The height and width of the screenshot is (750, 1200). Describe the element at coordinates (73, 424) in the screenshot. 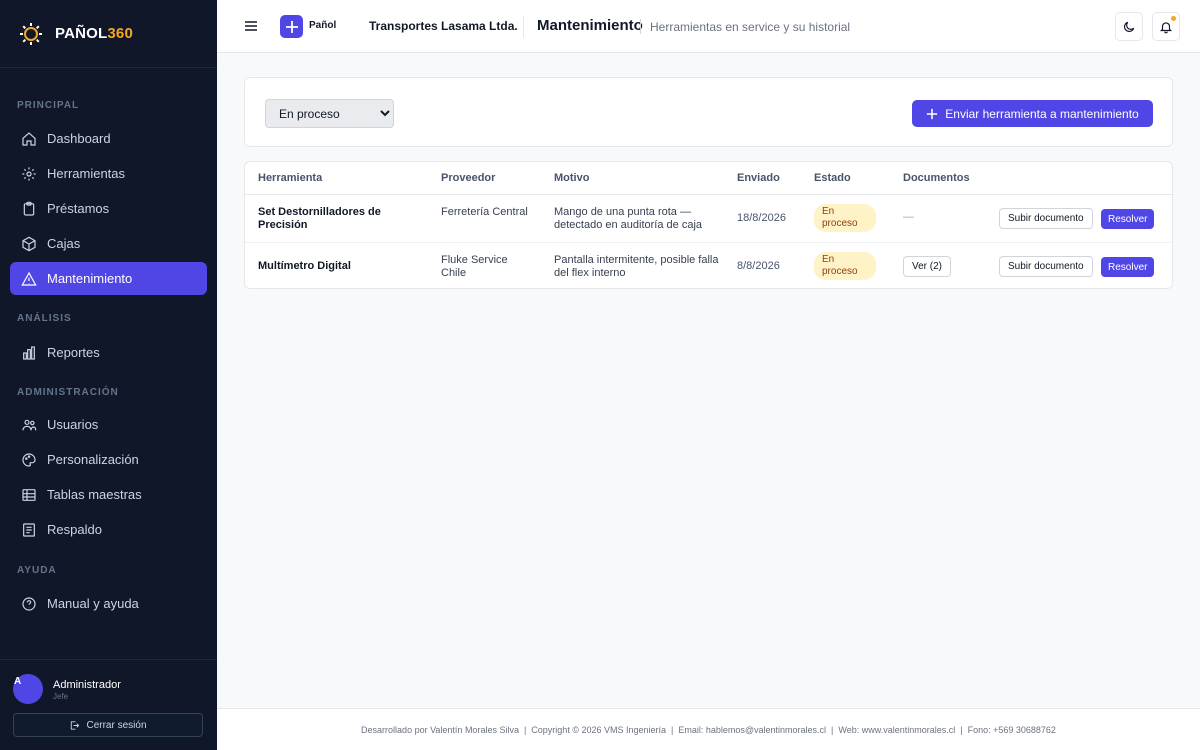

I see `sidebar-item-label: Usuarios` at that location.